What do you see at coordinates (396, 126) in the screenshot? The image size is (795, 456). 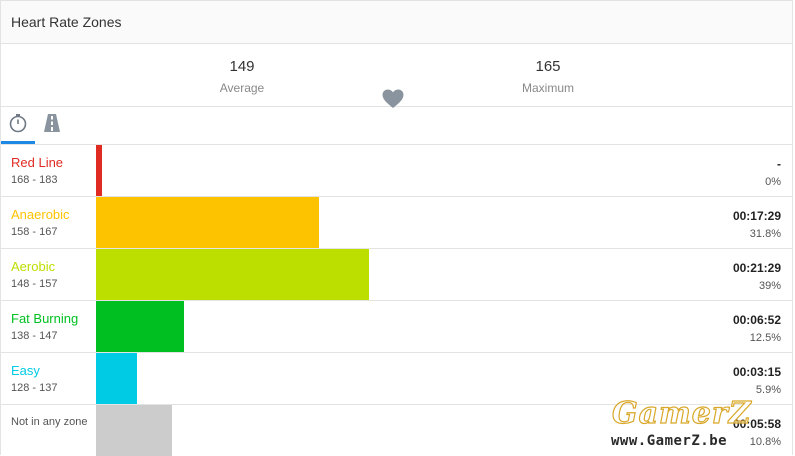 I see `view-tabs` at bounding box center [396, 126].